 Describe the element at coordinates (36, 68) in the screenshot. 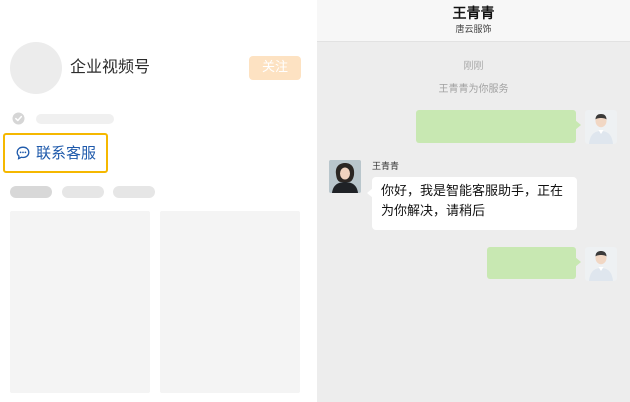

I see `channel-avatar` at that location.